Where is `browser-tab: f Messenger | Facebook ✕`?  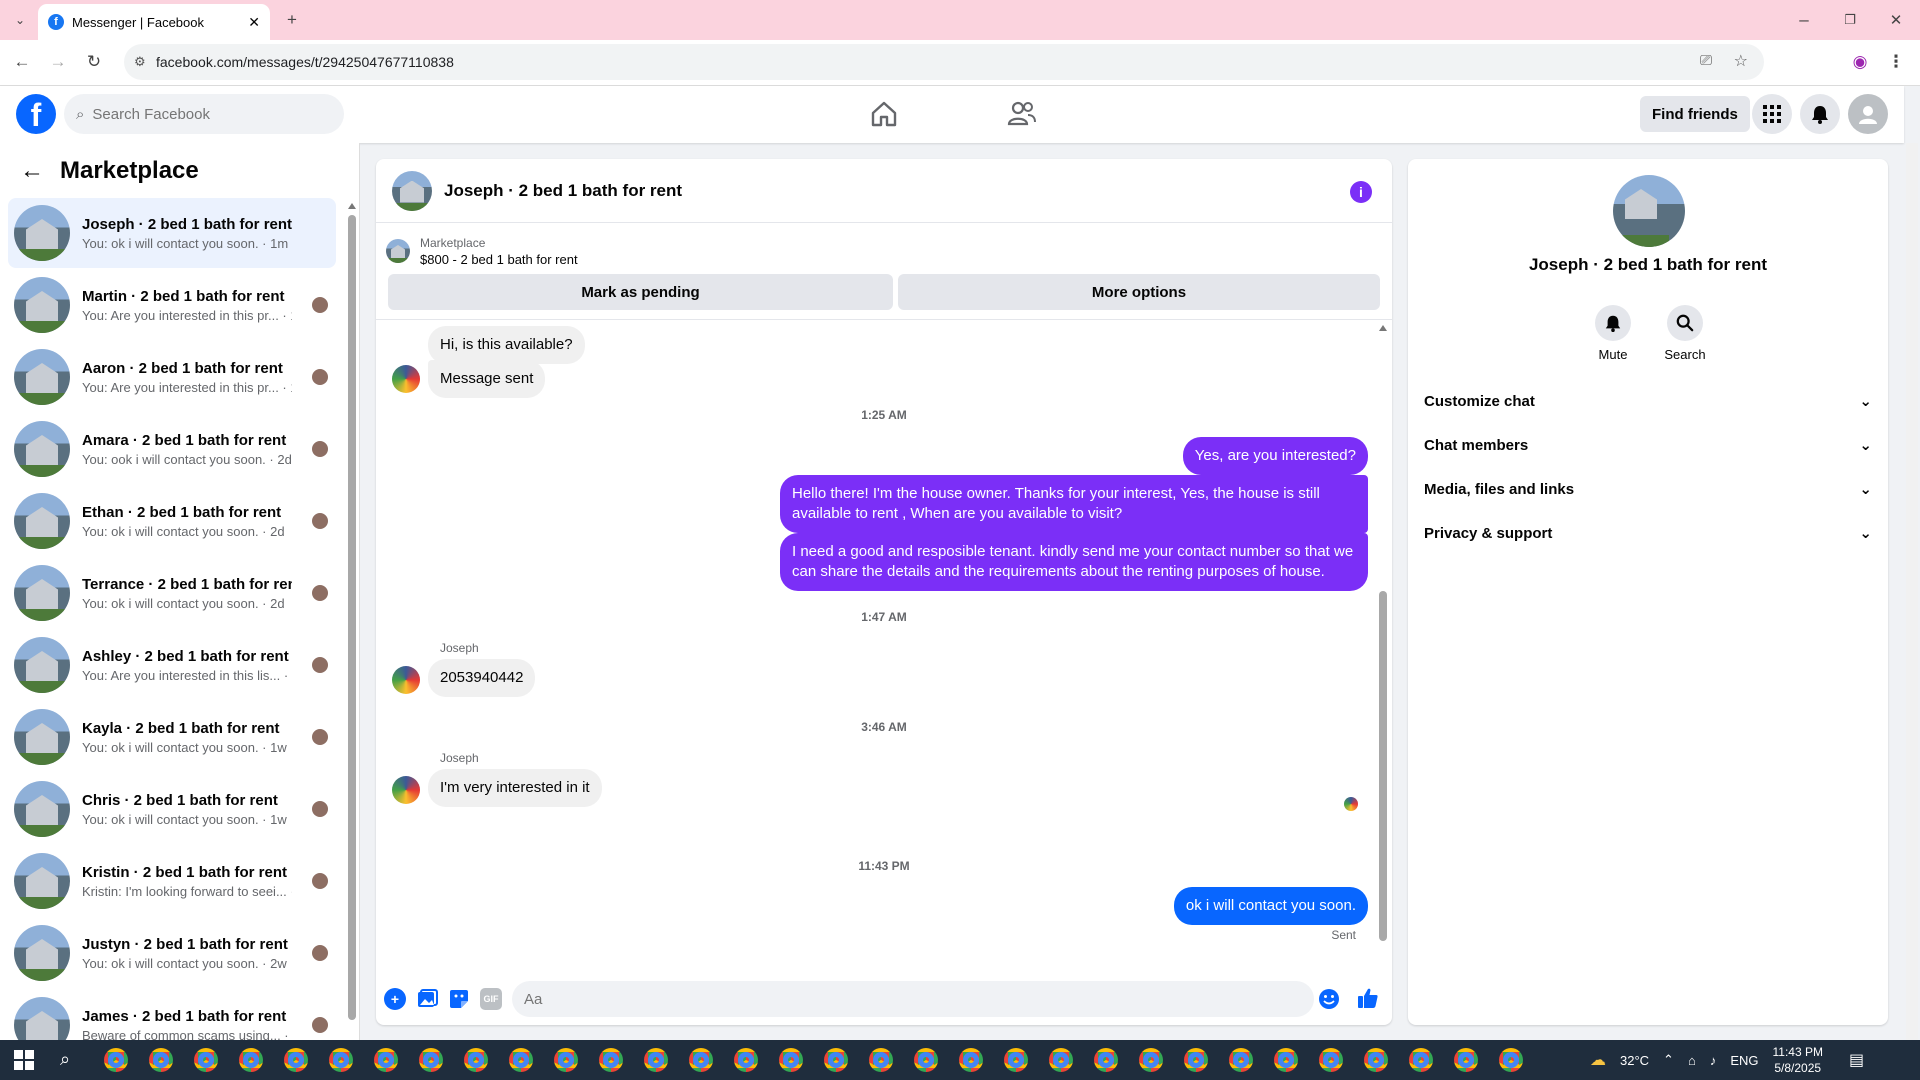
browser-tab: f Messenger | Facebook ✕ is located at coordinates (154, 22).